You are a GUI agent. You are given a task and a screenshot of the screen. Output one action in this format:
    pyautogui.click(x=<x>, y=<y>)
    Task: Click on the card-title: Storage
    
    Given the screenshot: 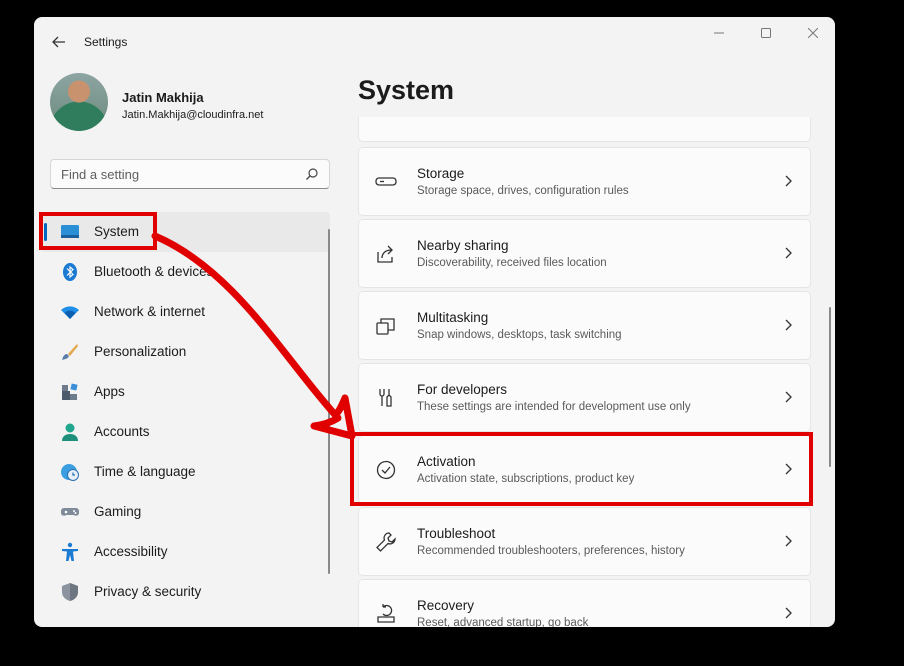 What is the action you would take?
    pyautogui.click(x=441, y=173)
    